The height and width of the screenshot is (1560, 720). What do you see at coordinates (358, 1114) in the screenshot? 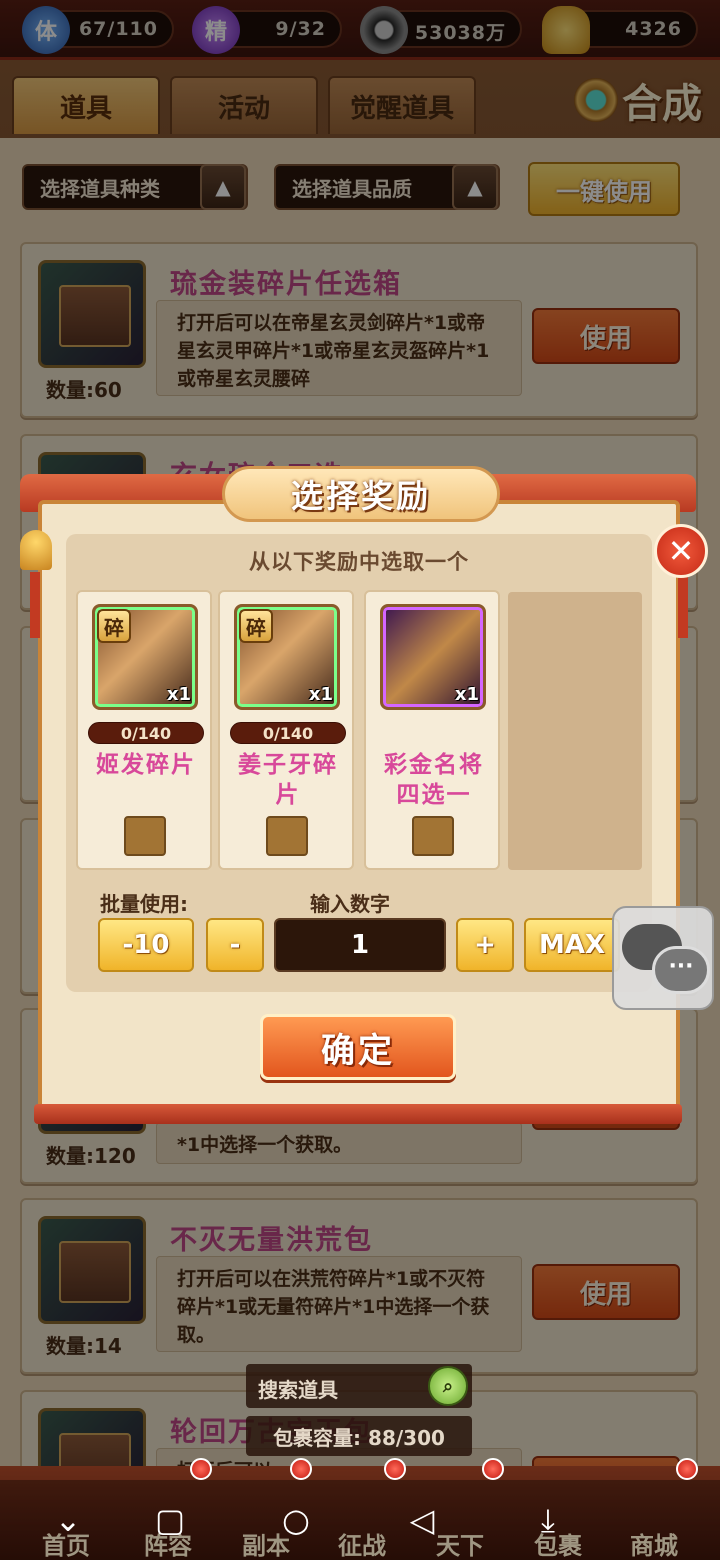
I see `dialog-scroll-bottom` at bounding box center [358, 1114].